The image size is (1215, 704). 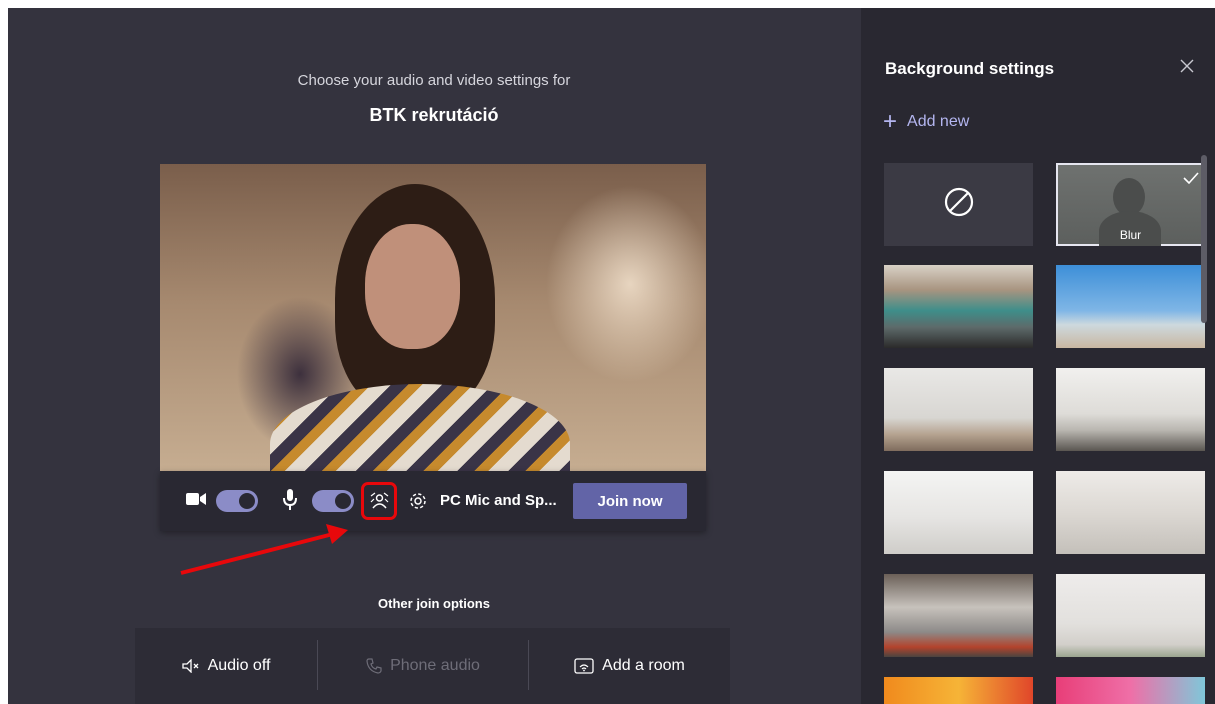 I want to click on phone-audio-option: Phone audio, so click(x=423, y=666).